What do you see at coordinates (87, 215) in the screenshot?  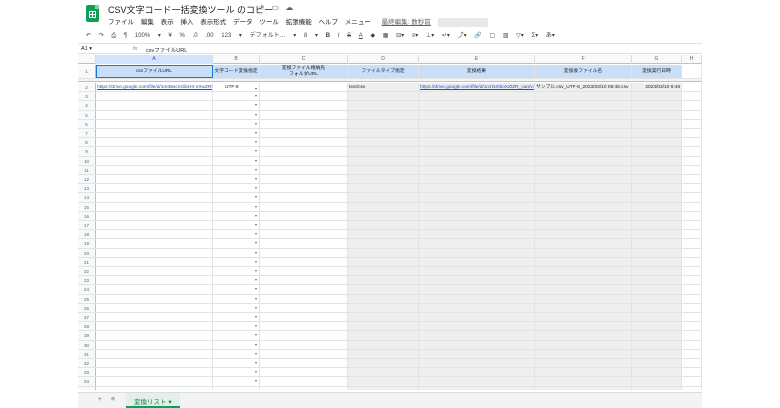 I see `row-header: 16` at bounding box center [87, 215].